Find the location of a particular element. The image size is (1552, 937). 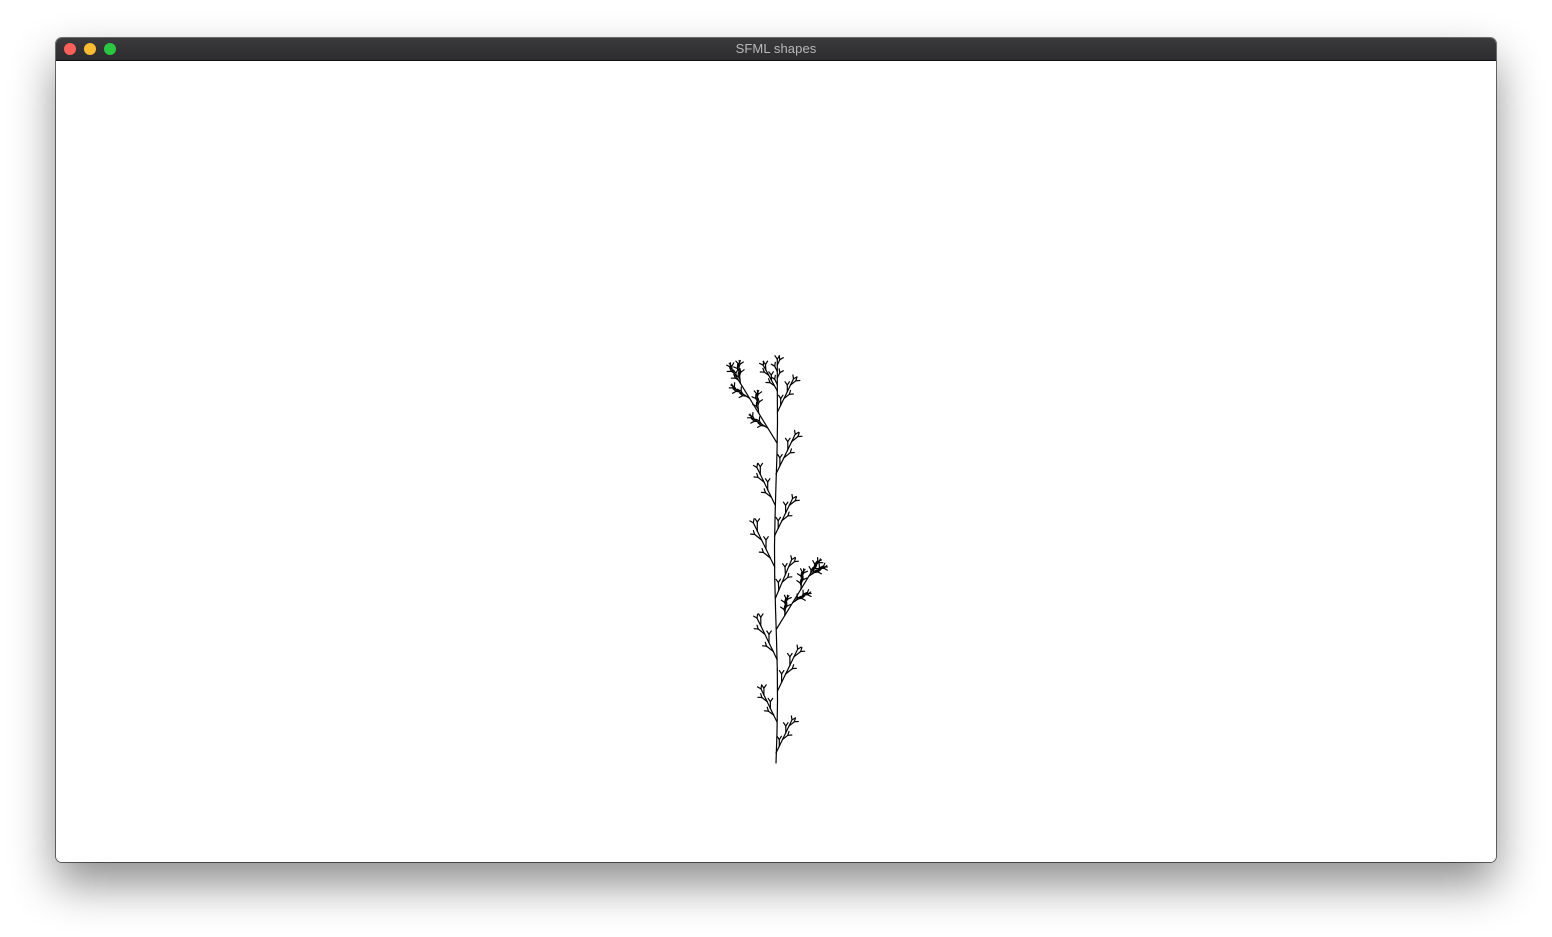

window-title: SFML shapes is located at coordinates (776, 48).